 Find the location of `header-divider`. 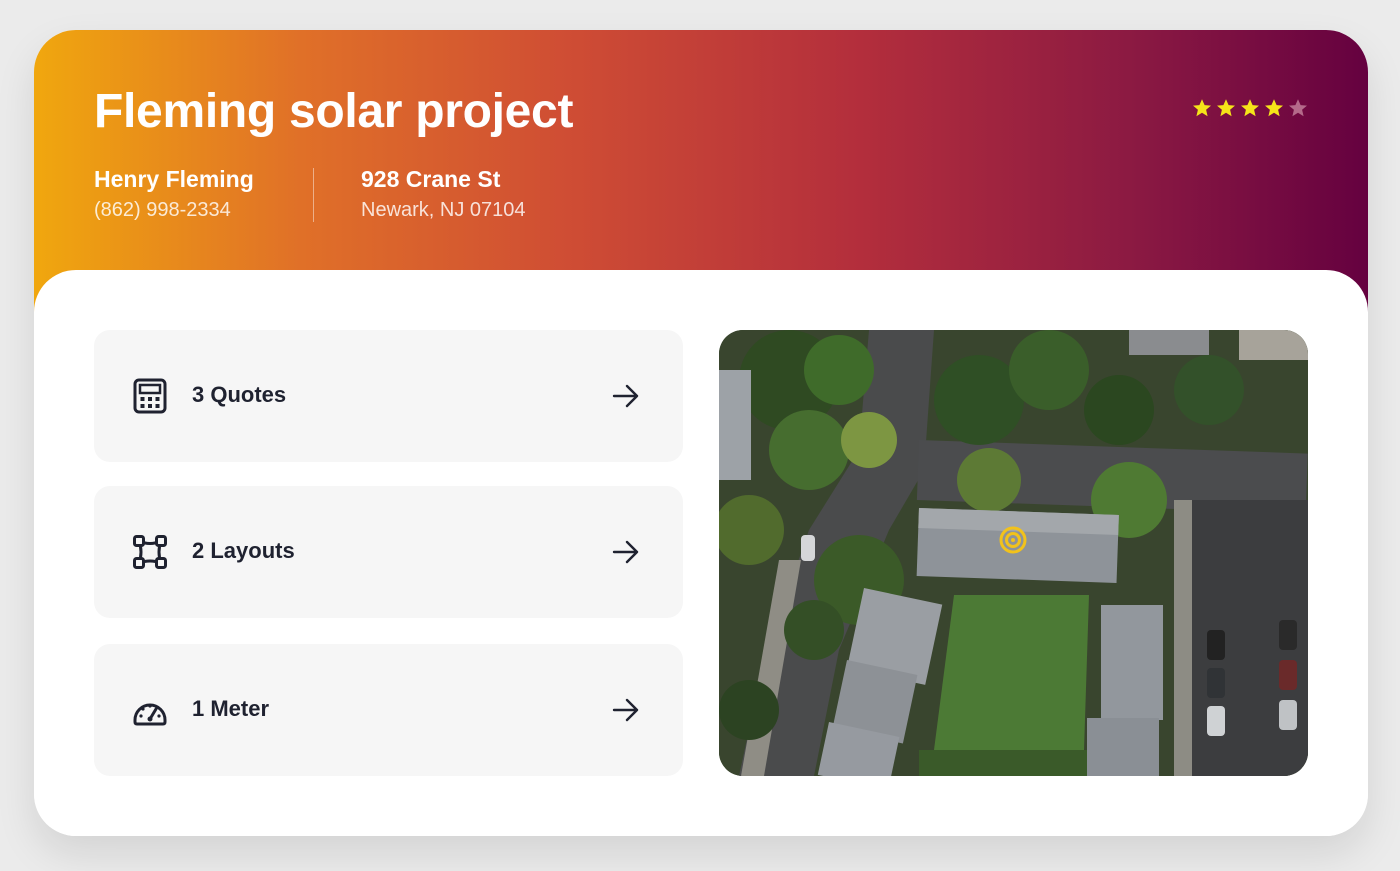

header-divider is located at coordinates (313, 195).